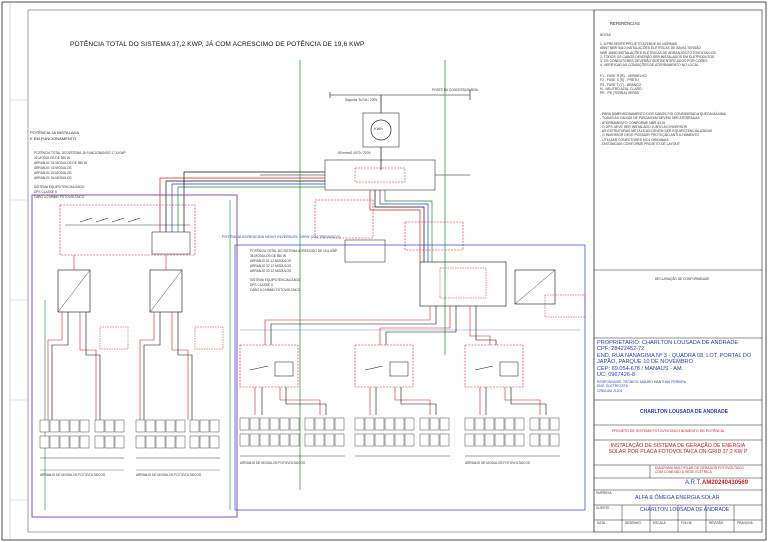 The width and height of the screenshot is (768, 542). I want to click on references-title: REFERÊNCIAS, so click(625, 23).